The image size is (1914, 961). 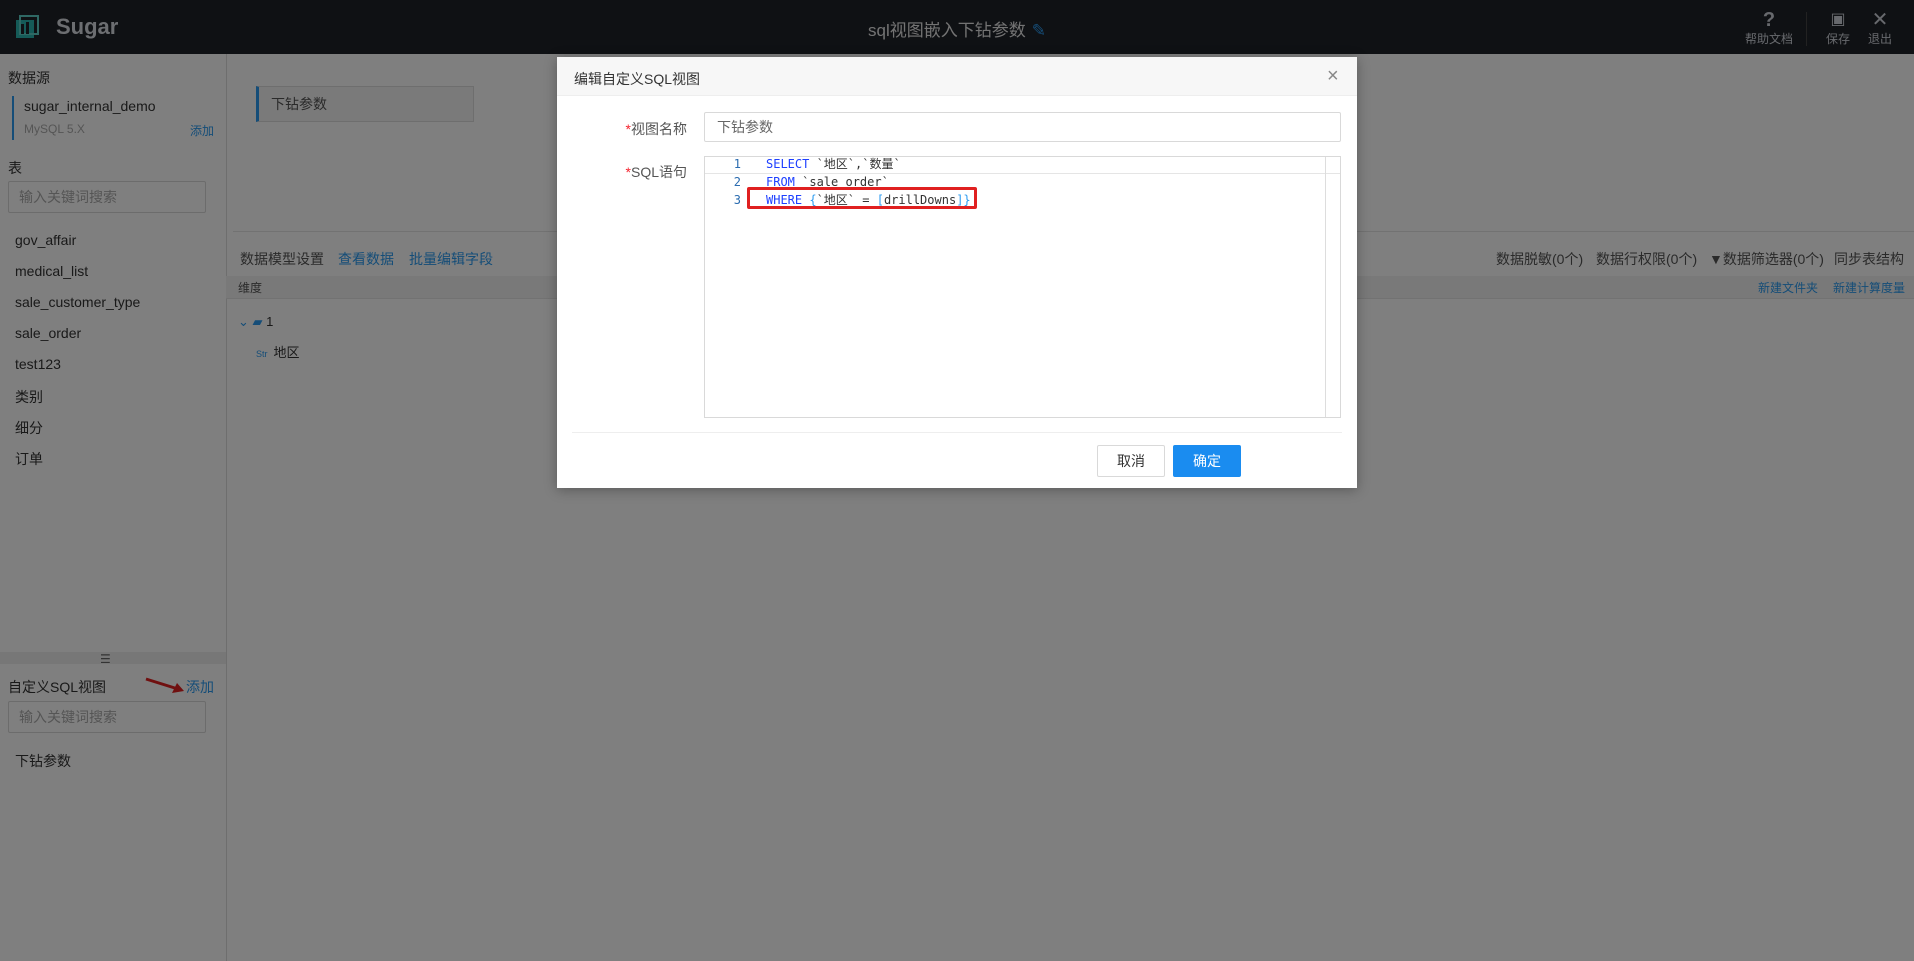 I want to click on line-number: 3, so click(x=737, y=200).